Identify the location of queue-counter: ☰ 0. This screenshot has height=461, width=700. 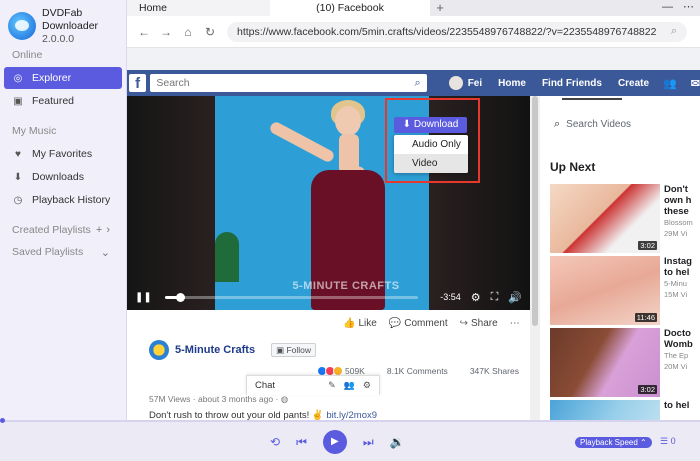
(668, 441).